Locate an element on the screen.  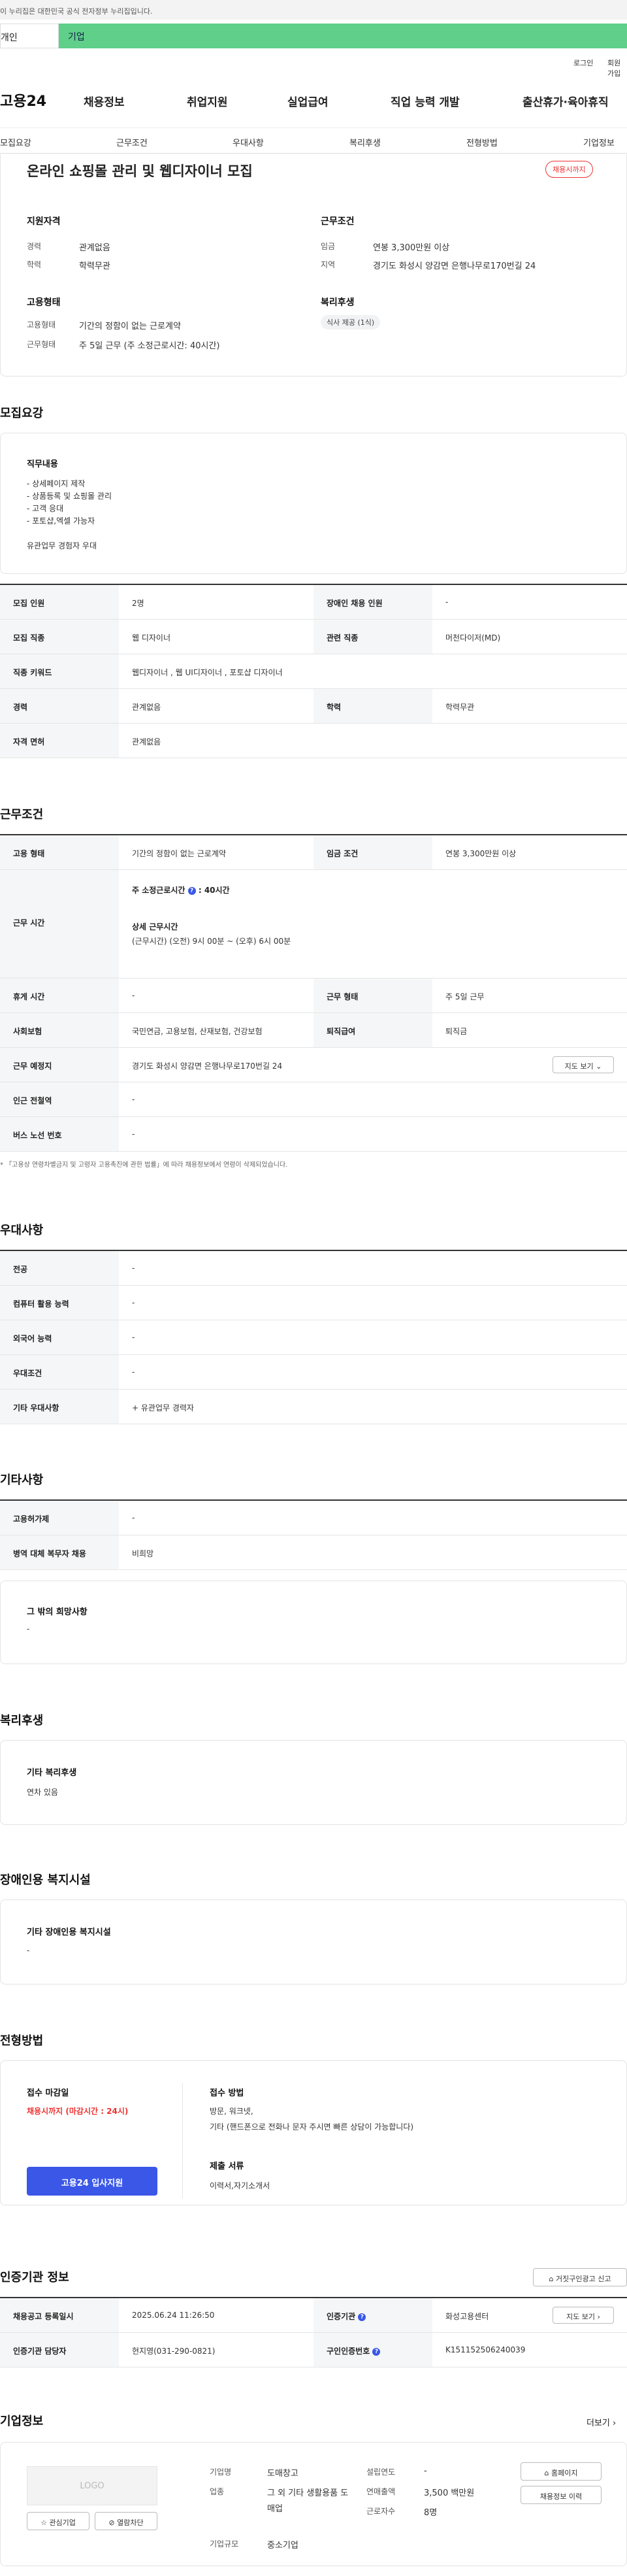
job-line: - 상세페이지 제작 is located at coordinates (56, 484).